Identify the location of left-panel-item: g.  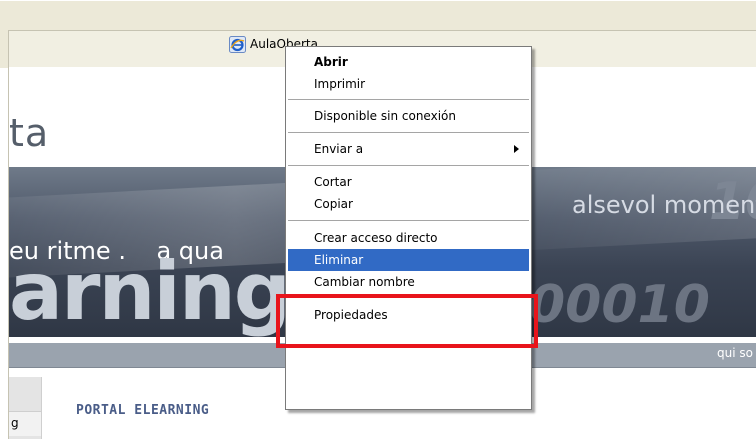
(25, 423).